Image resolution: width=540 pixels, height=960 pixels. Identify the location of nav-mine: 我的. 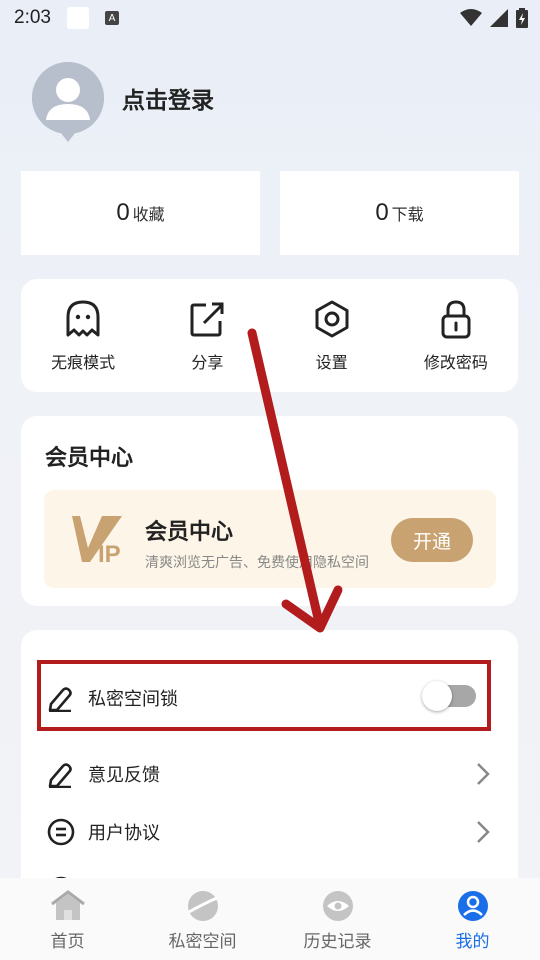
(473, 915).